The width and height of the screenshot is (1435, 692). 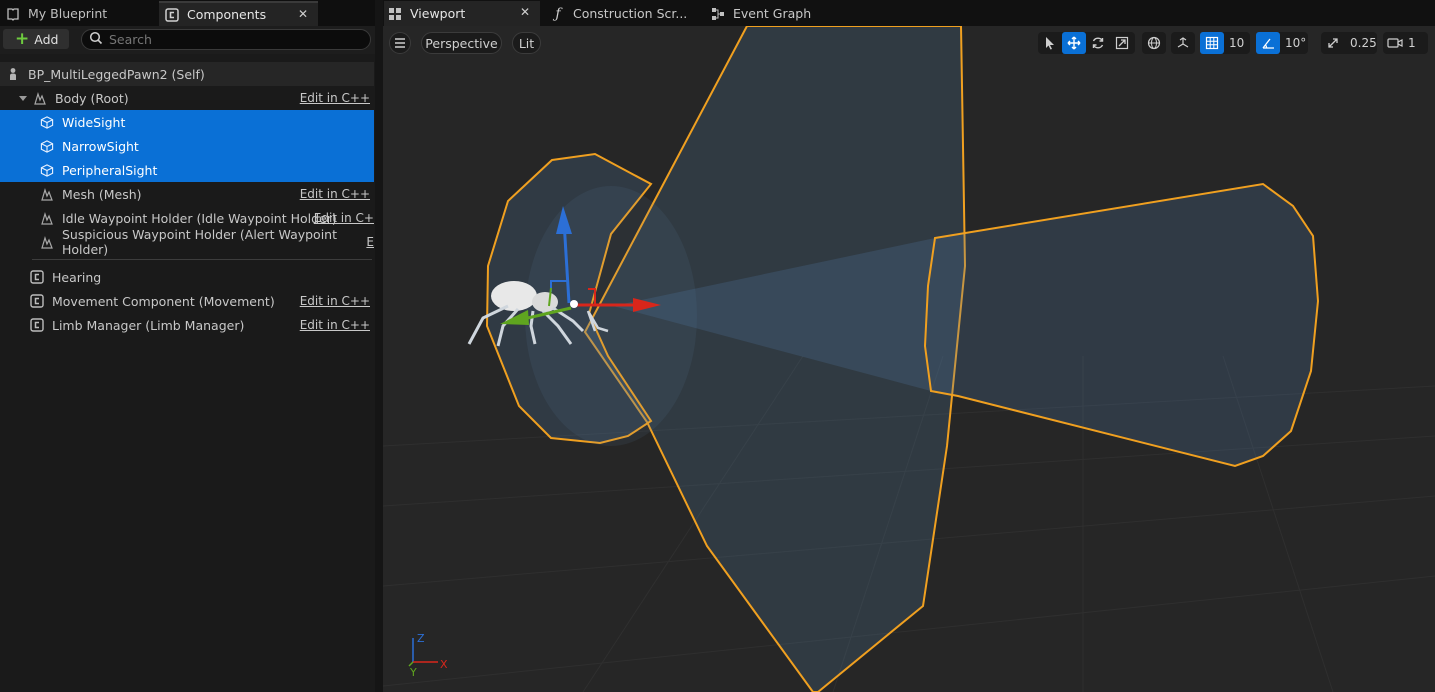 I want to click on edit-in-cpp-link: Edit in C+, so click(x=344, y=218).